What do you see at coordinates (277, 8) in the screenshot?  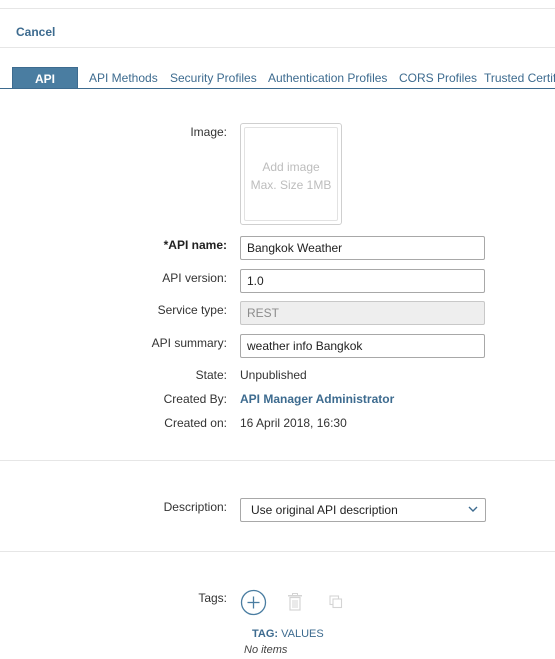 I see `top-divider` at bounding box center [277, 8].